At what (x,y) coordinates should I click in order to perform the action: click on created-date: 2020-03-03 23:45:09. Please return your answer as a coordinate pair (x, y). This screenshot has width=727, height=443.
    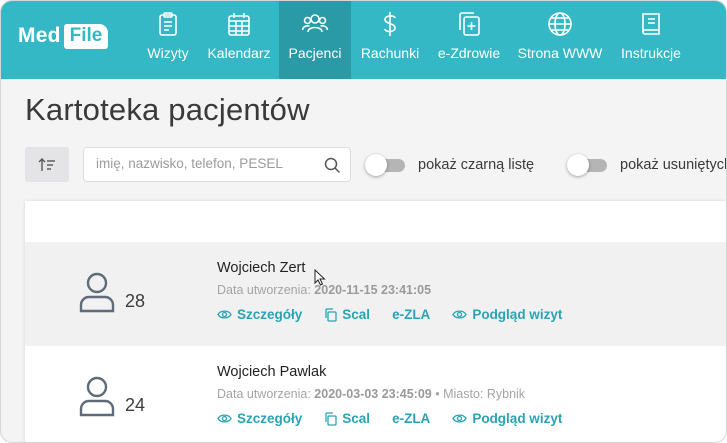
    Looking at the image, I should click on (373, 394).